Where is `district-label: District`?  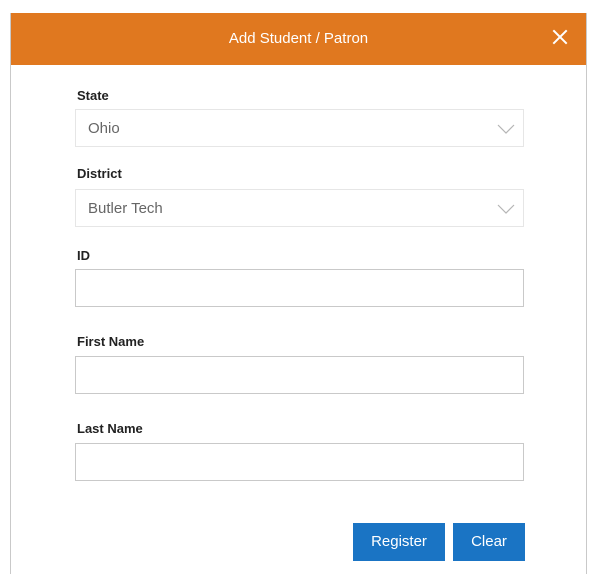
district-label: District is located at coordinates (99, 173).